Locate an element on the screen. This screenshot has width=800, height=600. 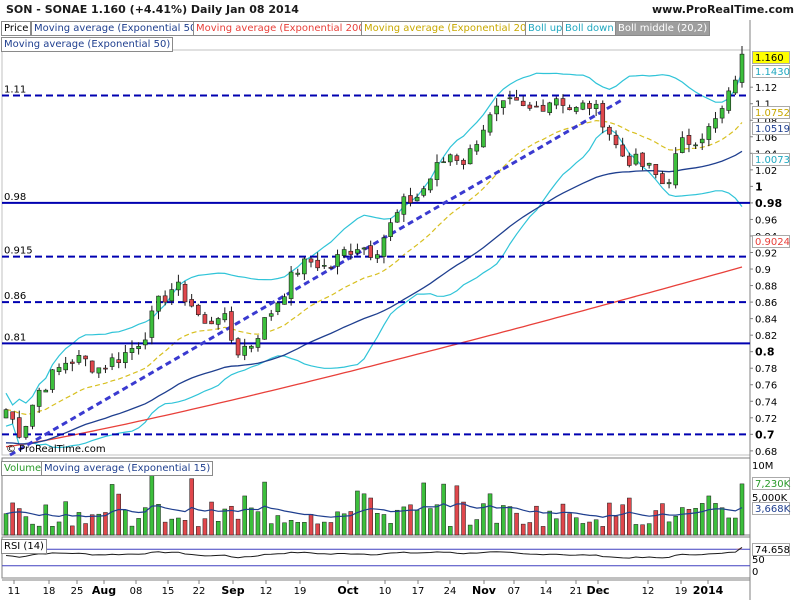
price-axis-tick: 0.7 is located at coordinates (765, 434).